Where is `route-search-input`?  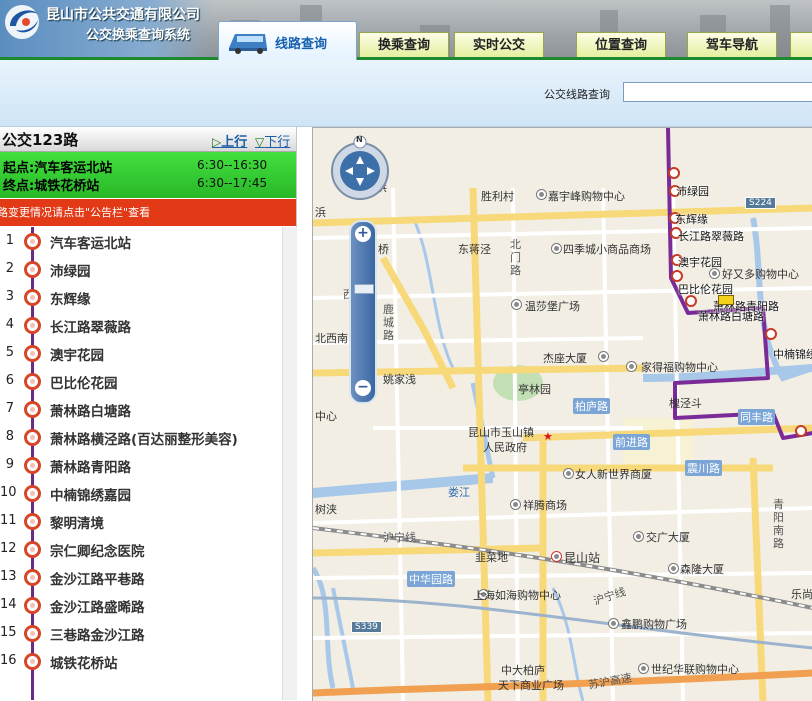
route-search-input is located at coordinates (717, 92).